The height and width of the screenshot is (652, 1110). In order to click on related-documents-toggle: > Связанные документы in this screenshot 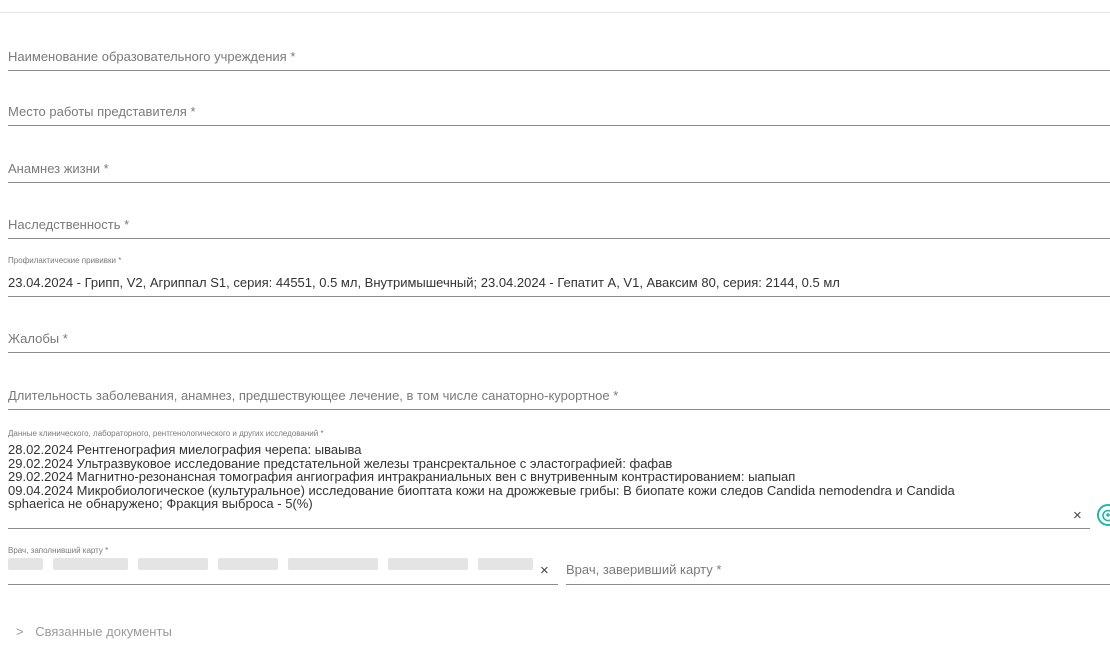, I will do `click(94, 631)`.